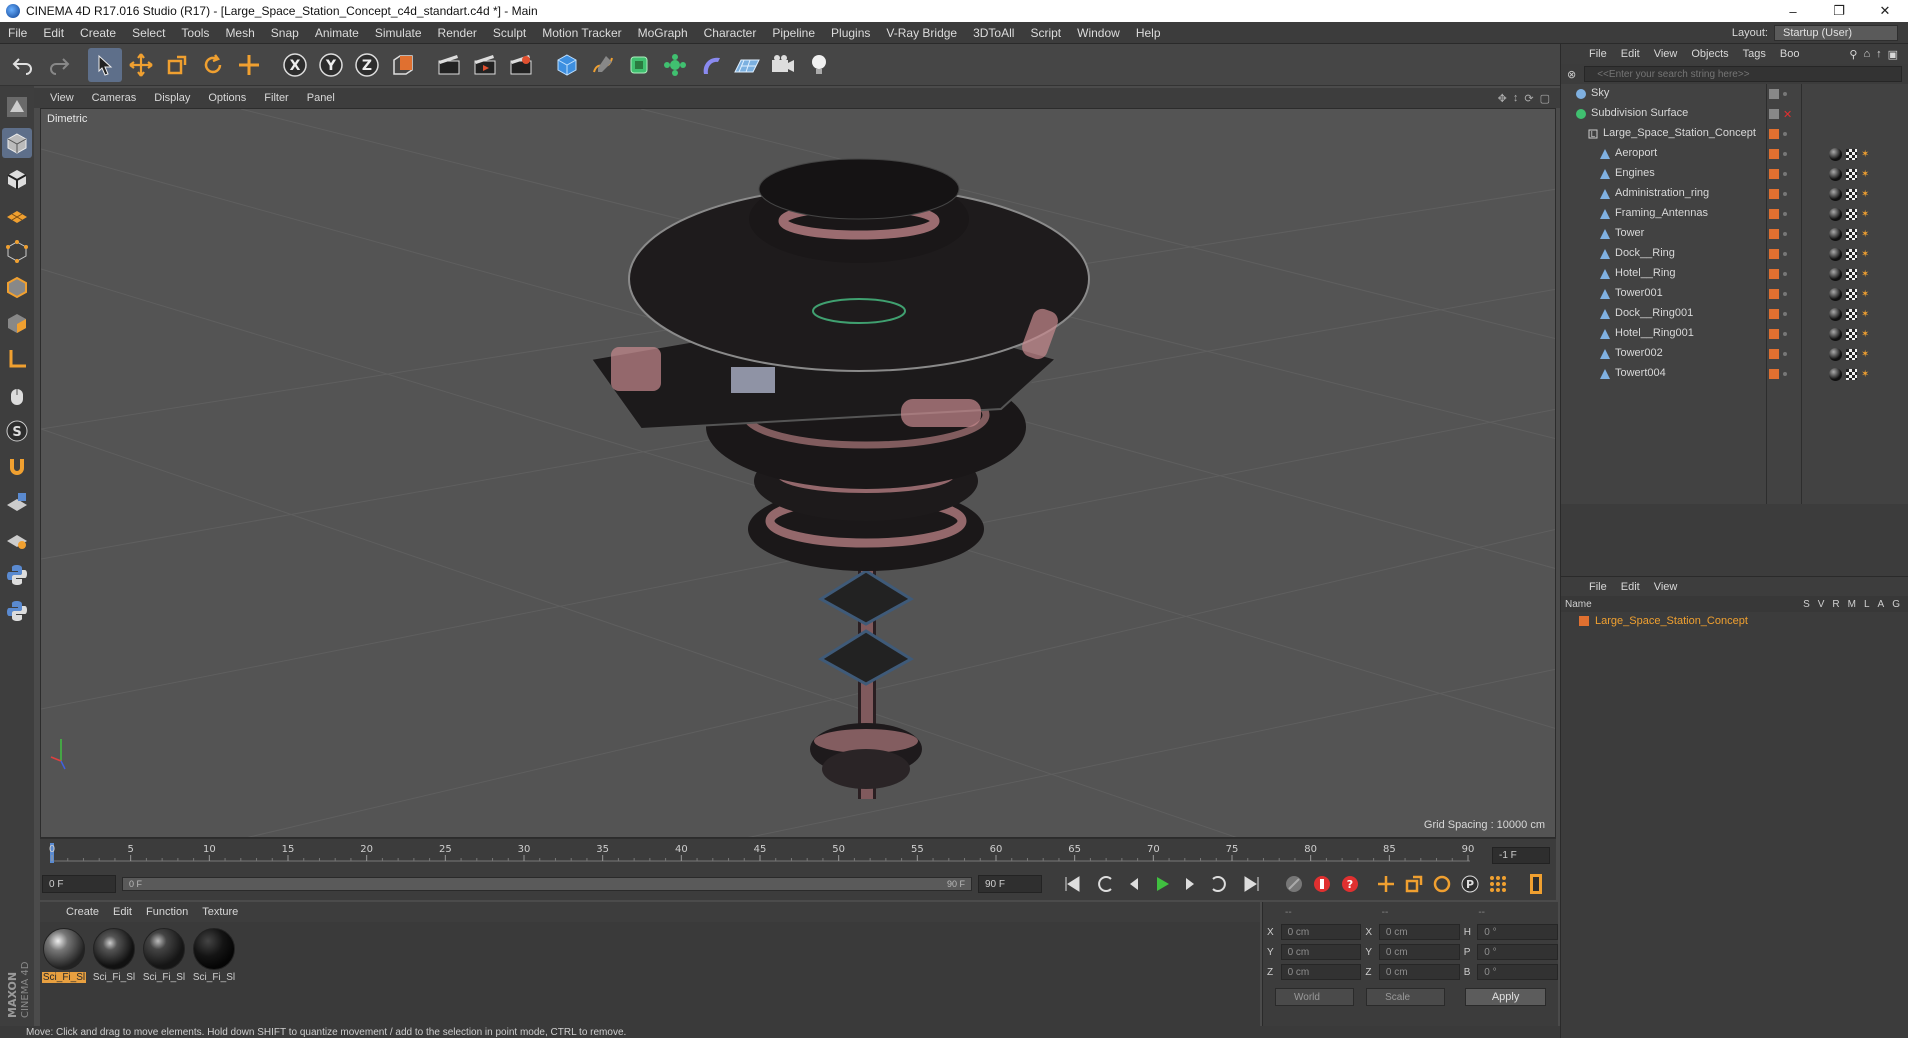 This screenshot has width=1908, height=1038. What do you see at coordinates (1734, 234) in the screenshot?
I see `object-row: Tower ✶` at bounding box center [1734, 234].